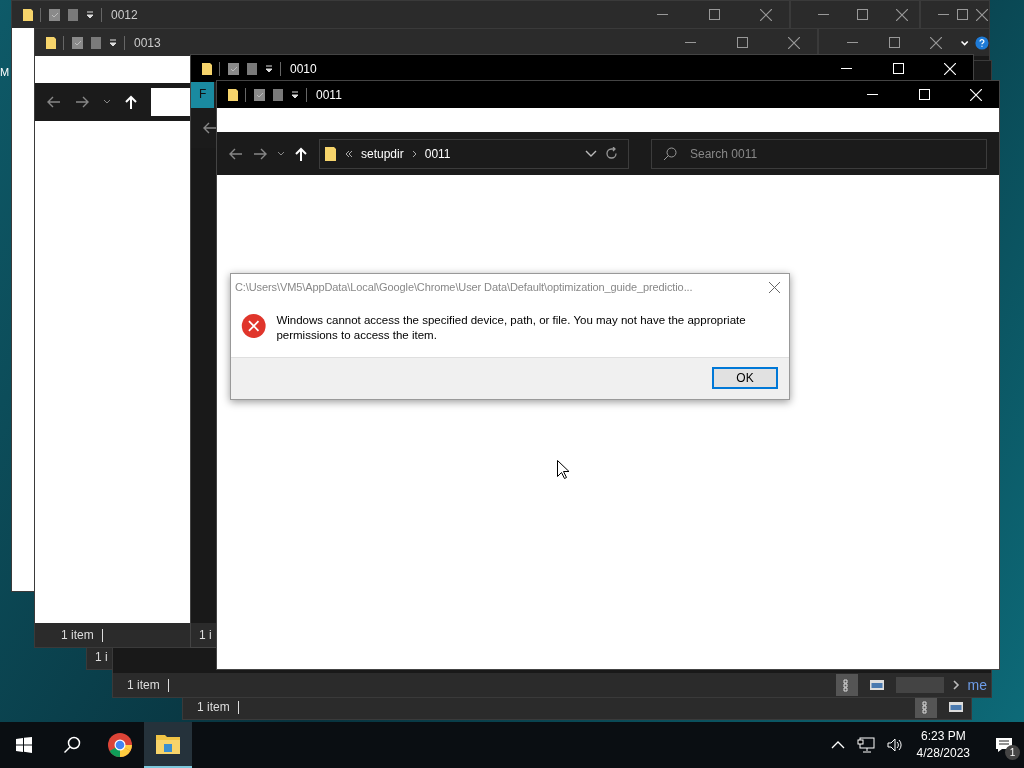  Describe the element at coordinates (303, 68) in the screenshot. I see `window-title: 0010` at that location.